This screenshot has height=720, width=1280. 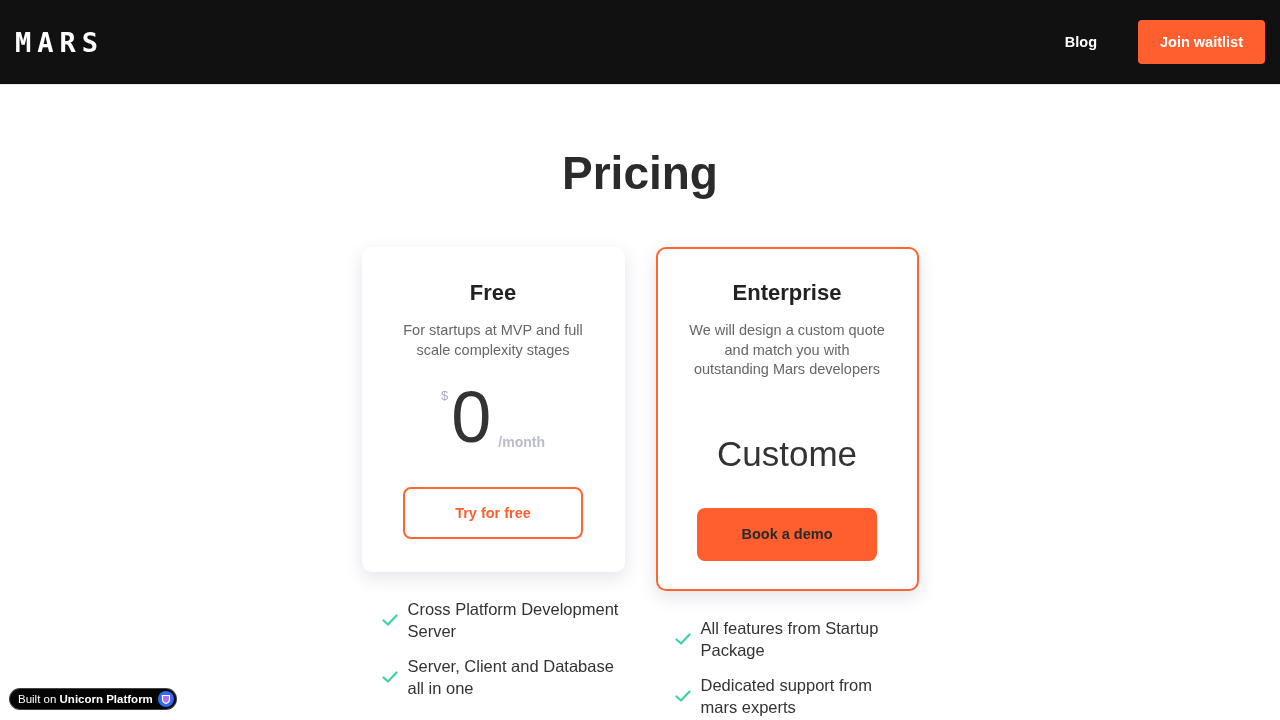 I want to click on logo: MARS, so click(x=60, y=42).